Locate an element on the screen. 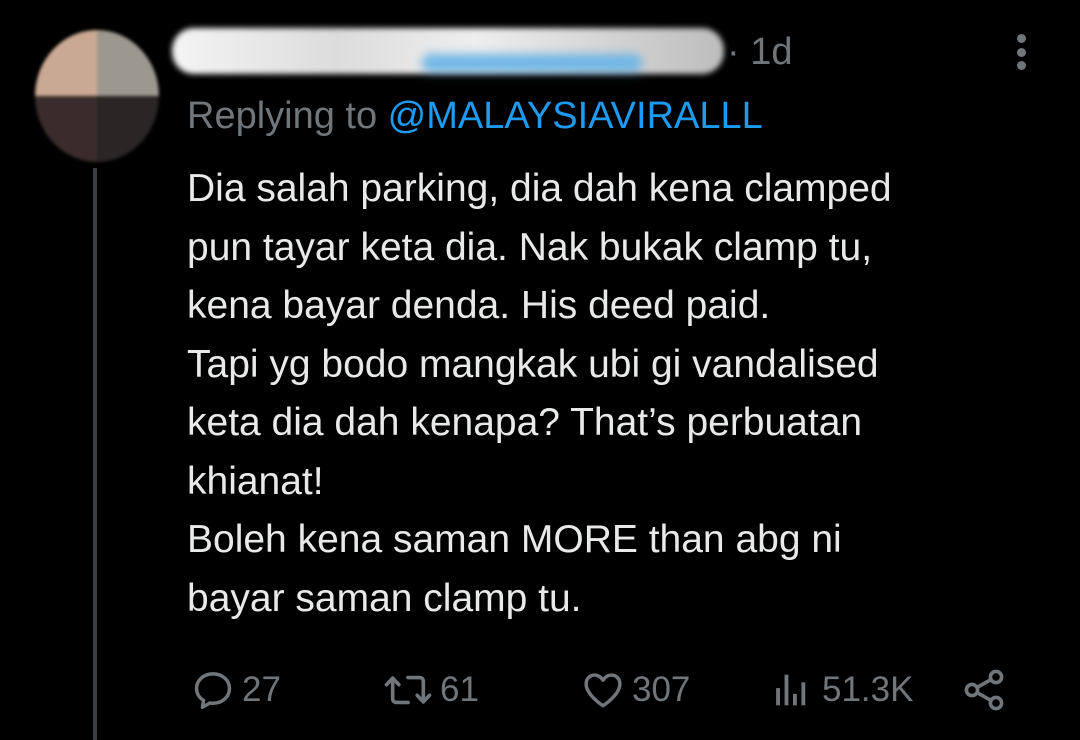 The height and width of the screenshot is (740, 1080). replying-prefix: Replying to is located at coordinates (287, 116).